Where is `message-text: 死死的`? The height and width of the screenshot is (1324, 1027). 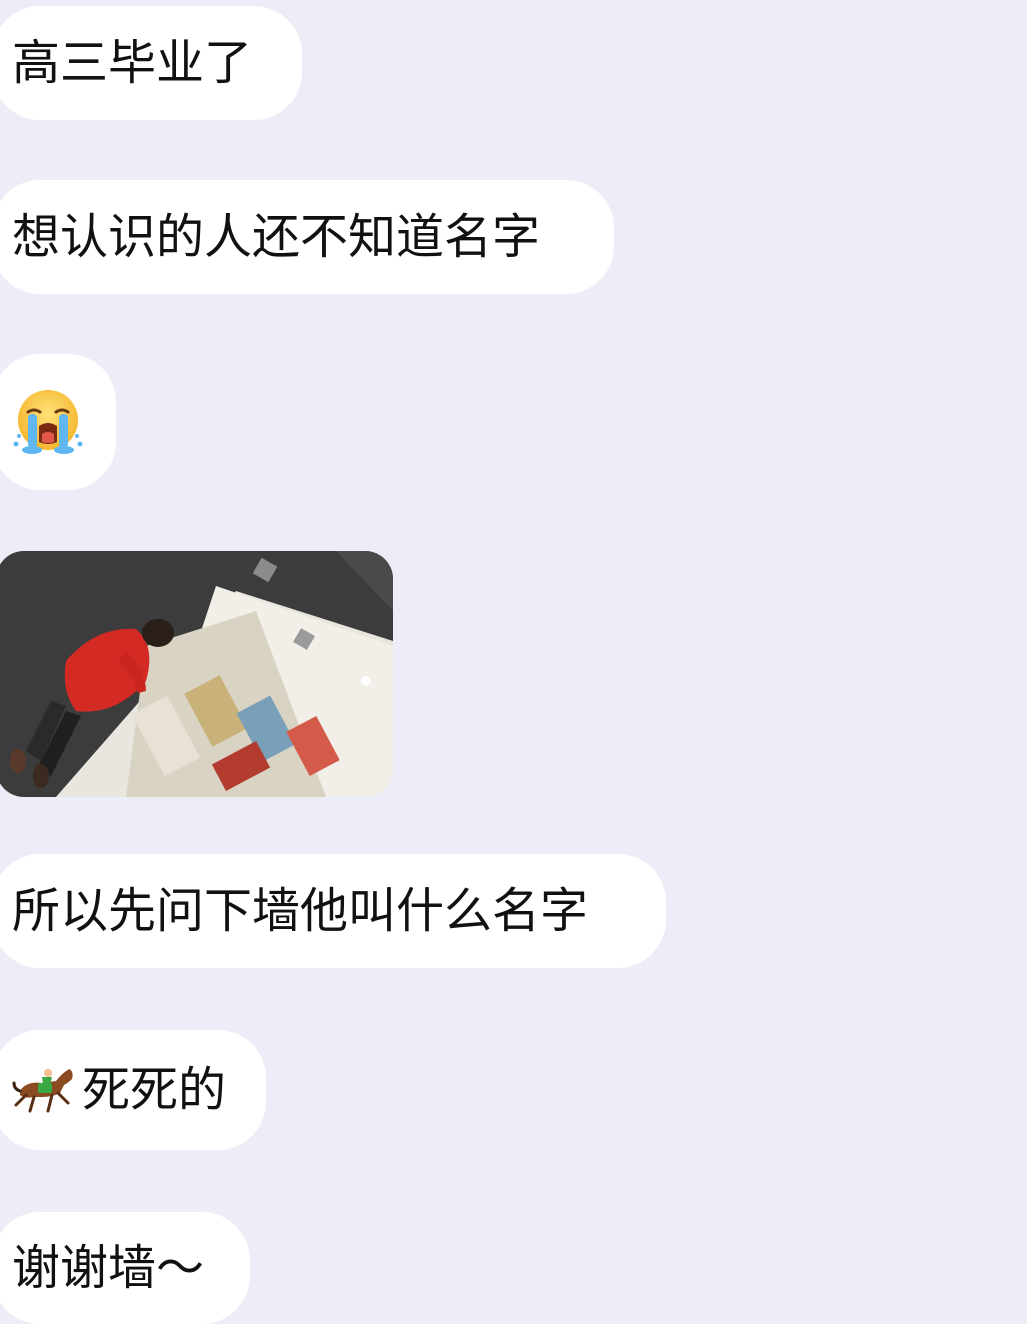
message-text: 死死的 is located at coordinates (154, 1090).